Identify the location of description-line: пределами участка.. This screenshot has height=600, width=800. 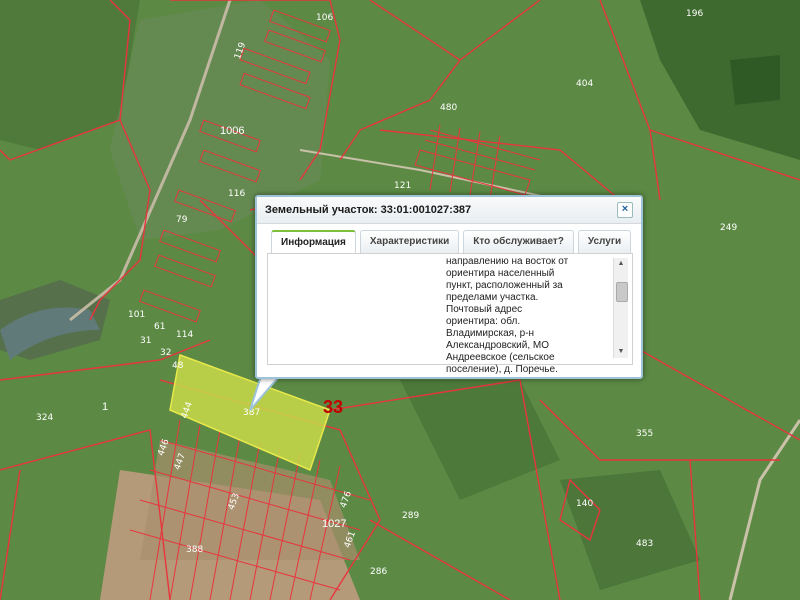
(492, 297).